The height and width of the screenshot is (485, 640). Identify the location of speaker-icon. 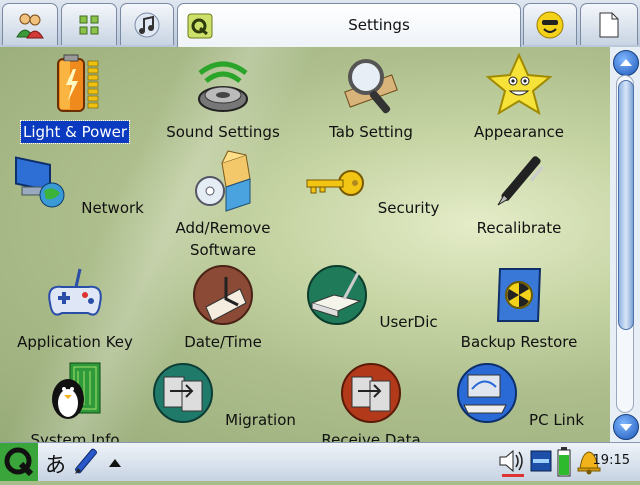
(223, 86).